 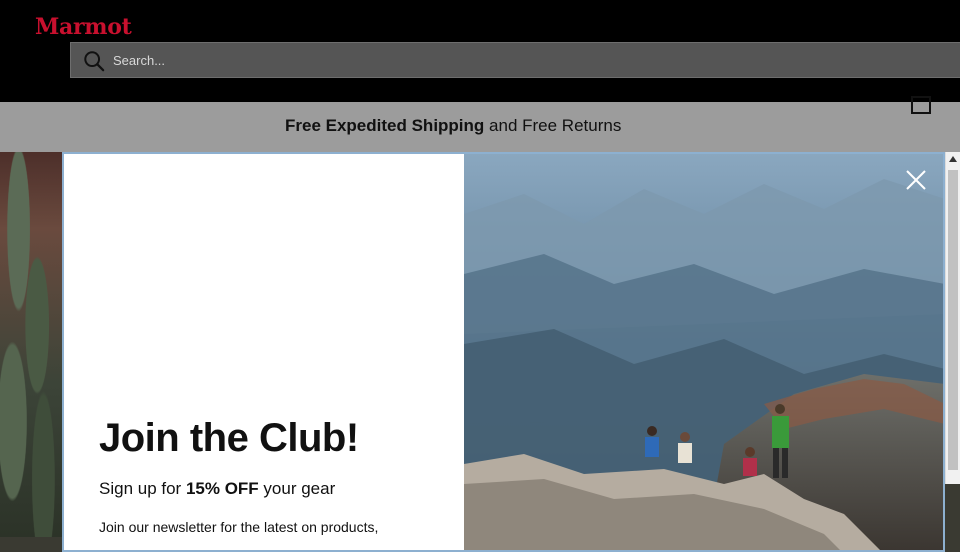 What do you see at coordinates (142, 488) in the screenshot?
I see `subtitle-pre: Sign up for` at bounding box center [142, 488].